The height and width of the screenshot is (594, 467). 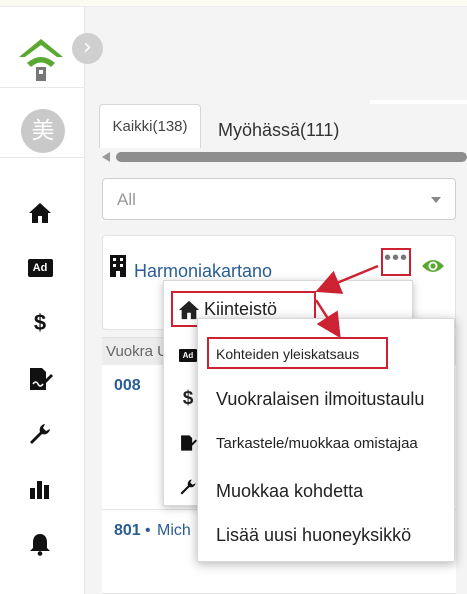 I want to click on filter-select: All, so click(x=279, y=199).